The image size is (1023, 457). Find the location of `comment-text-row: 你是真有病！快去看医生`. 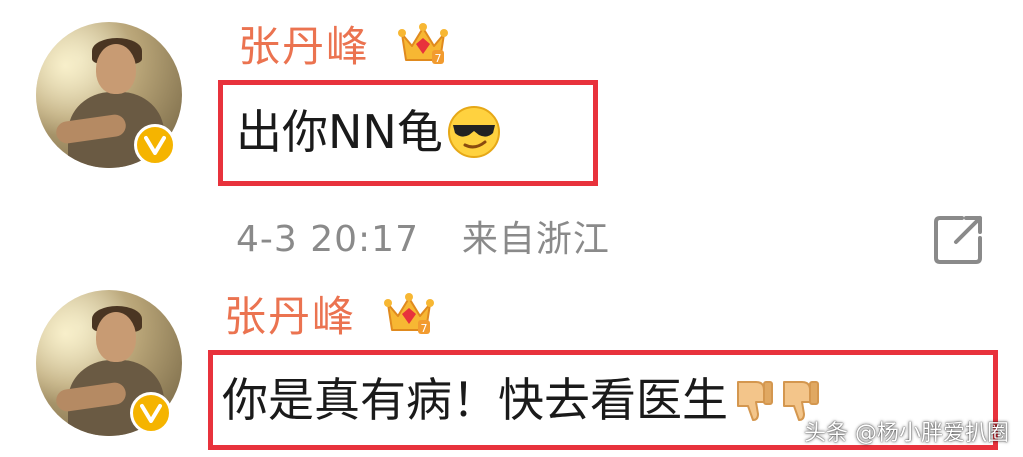

comment-text-row: 你是真有病！快去看医生 is located at coordinates (521, 400).